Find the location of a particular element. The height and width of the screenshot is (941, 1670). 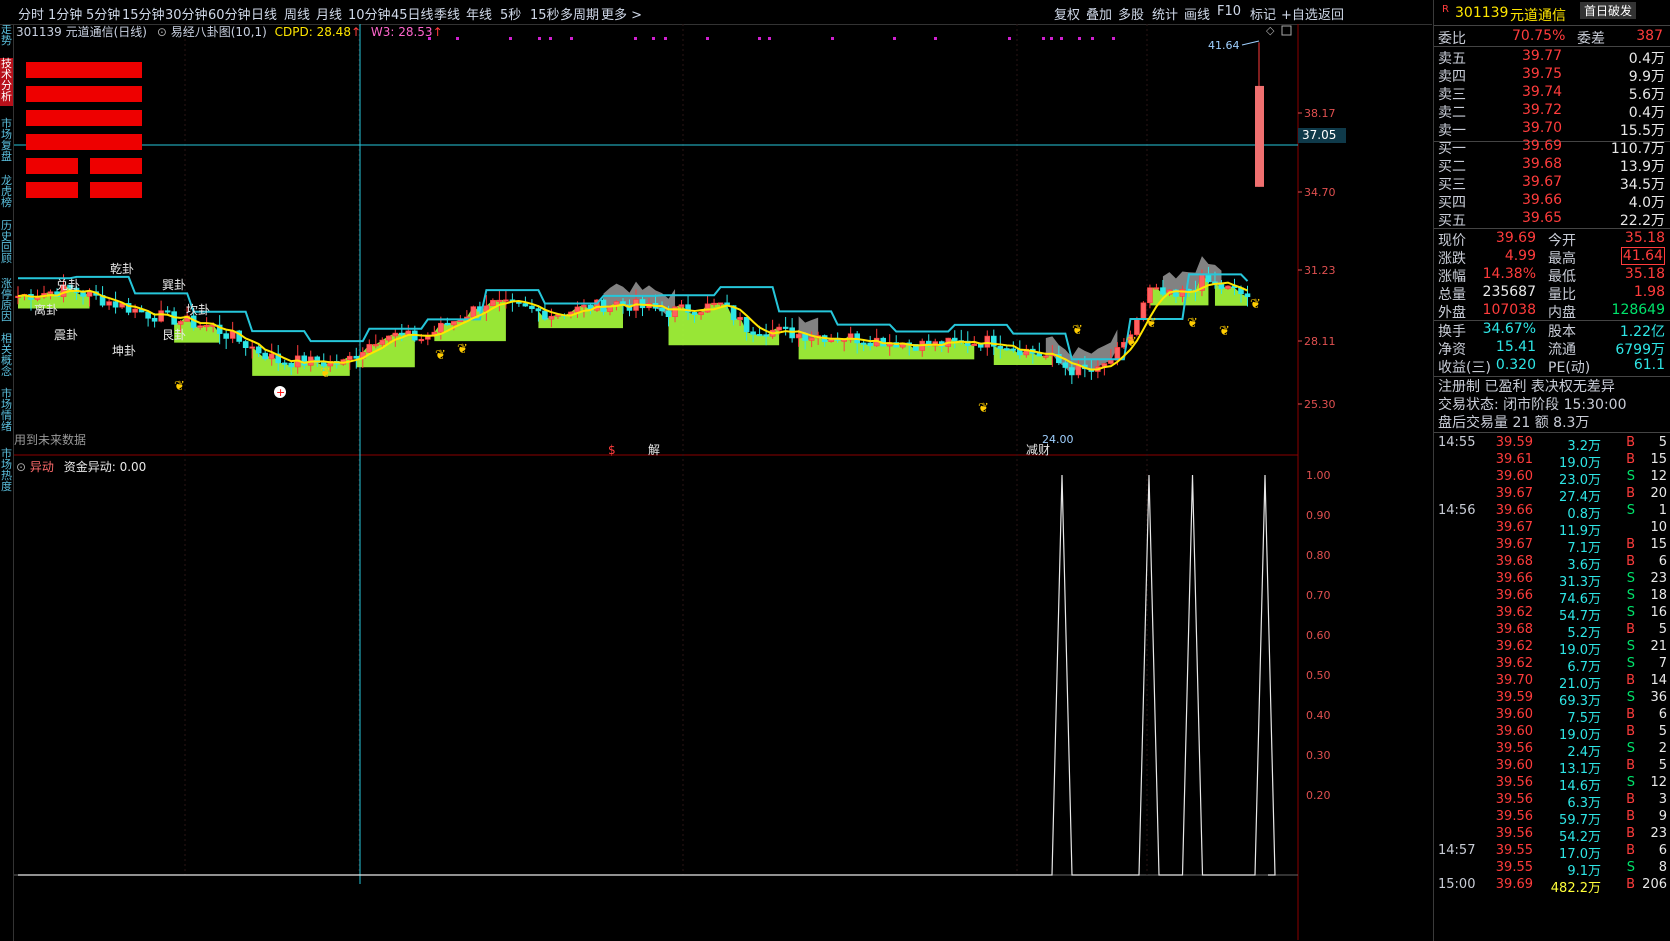

toolbar-action-button: 复权 is located at coordinates (1067, 13).